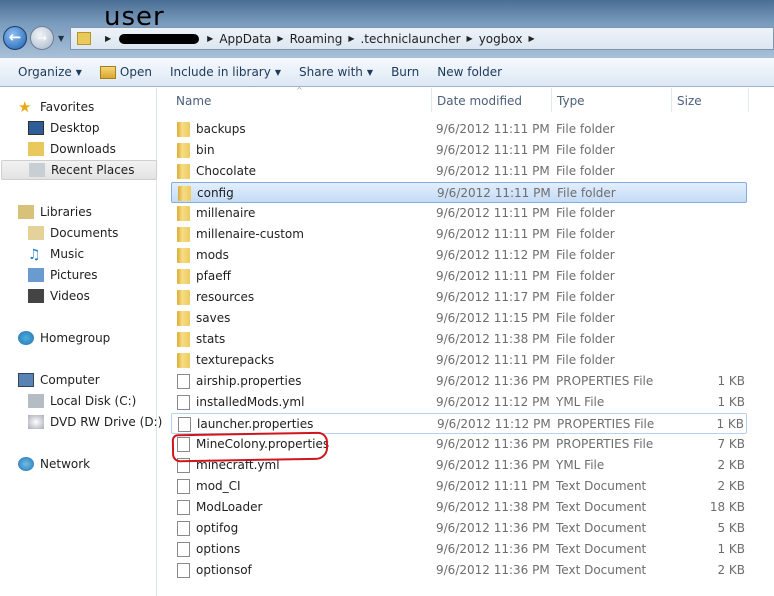 The width and height of the screenshot is (774, 596). What do you see at coordinates (135, 72) in the screenshot?
I see `open-label: Open` at bounding box center [135, 72].